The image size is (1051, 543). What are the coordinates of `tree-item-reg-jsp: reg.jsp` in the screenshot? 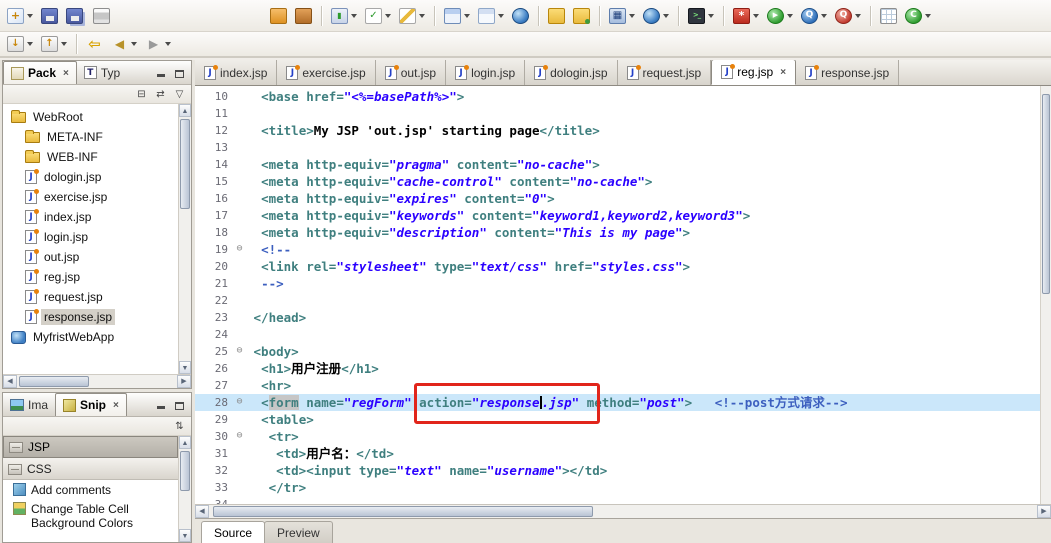 It's located at (90, 277).